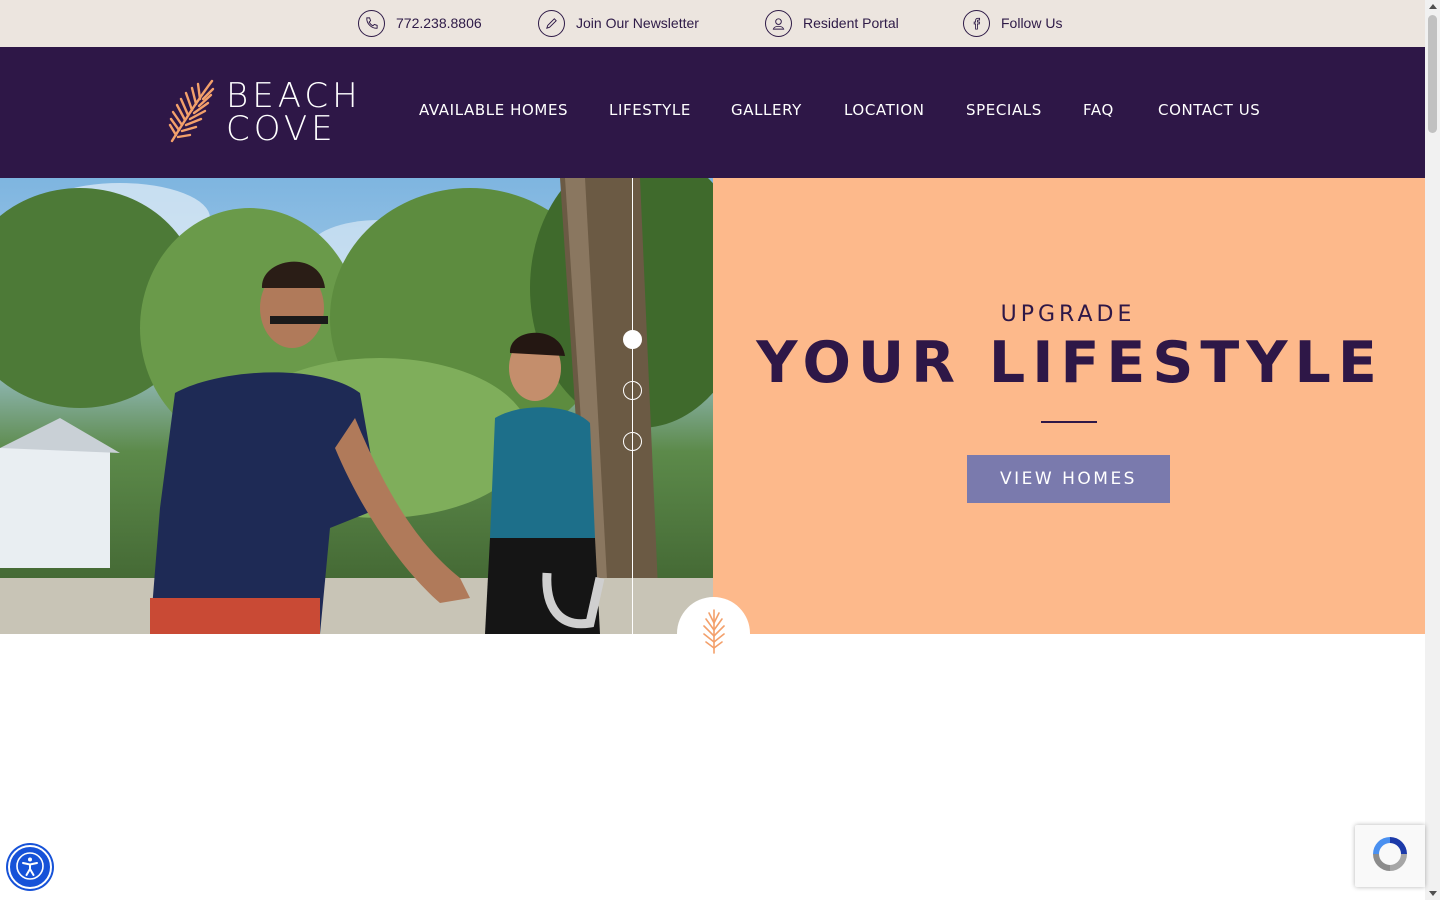  What do you see at coordinates (1068, 314) in the screenshot?
I see `hero-eyebrow: UPGRADE` at bounding box center [1068, 314].